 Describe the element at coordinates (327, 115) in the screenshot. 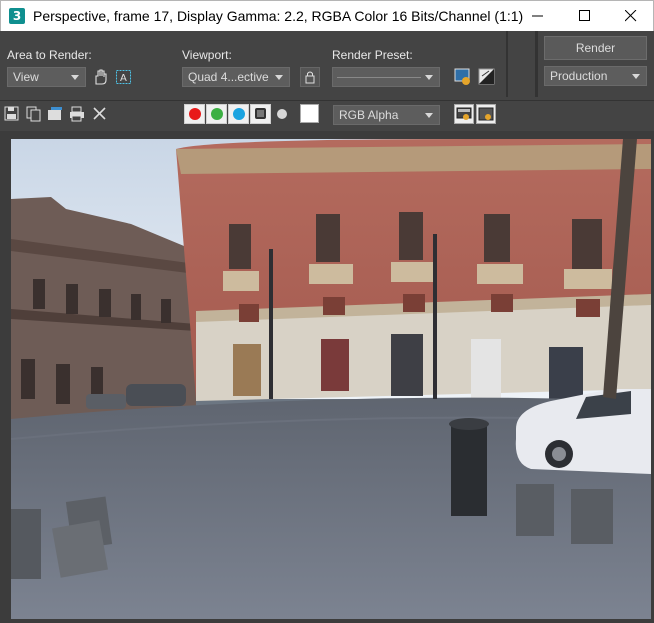

I see `frame-buffer-toolbar` at that location.